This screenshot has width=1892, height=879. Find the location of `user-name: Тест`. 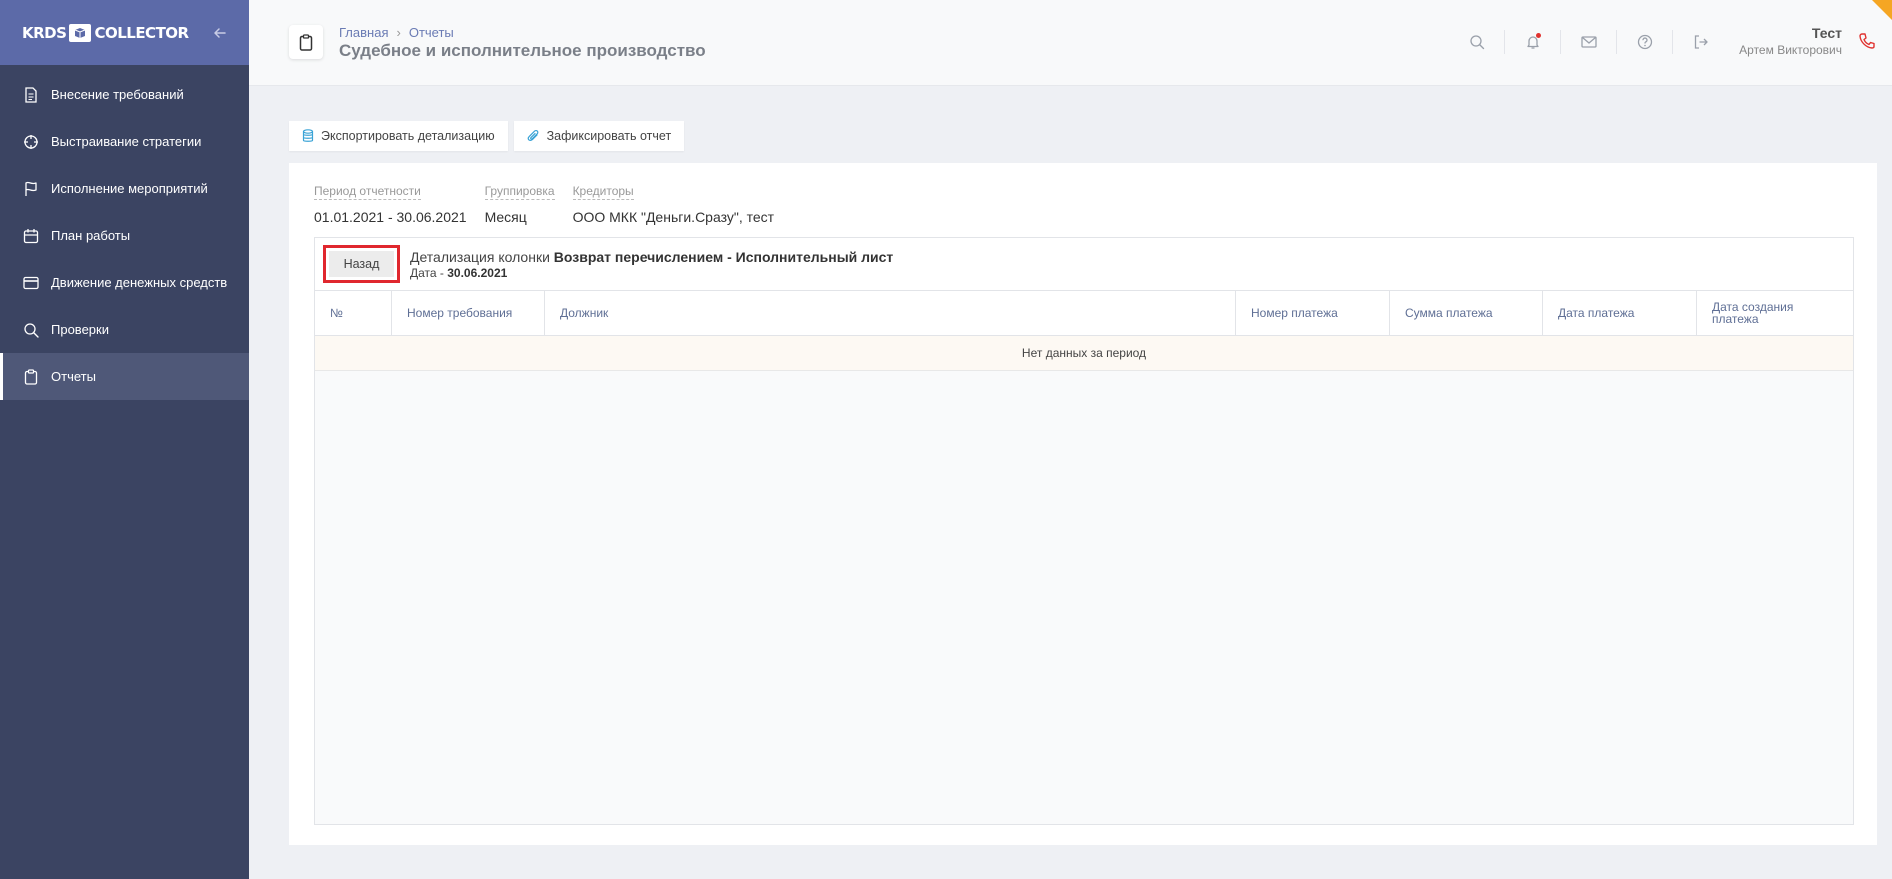

user-name: Тест is located at coordinates (1826, 33).